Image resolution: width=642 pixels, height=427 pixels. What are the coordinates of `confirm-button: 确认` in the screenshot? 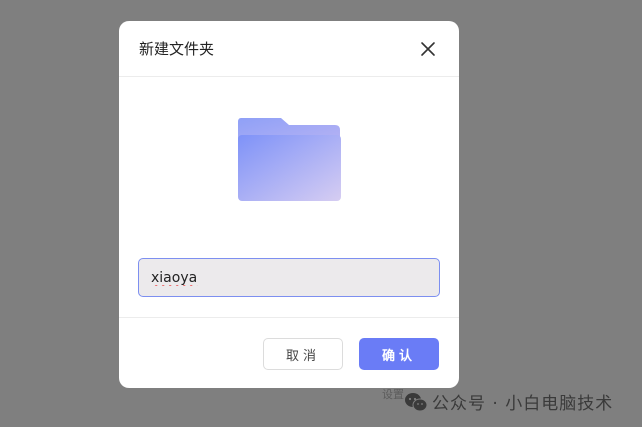 It's located at (399, 354).